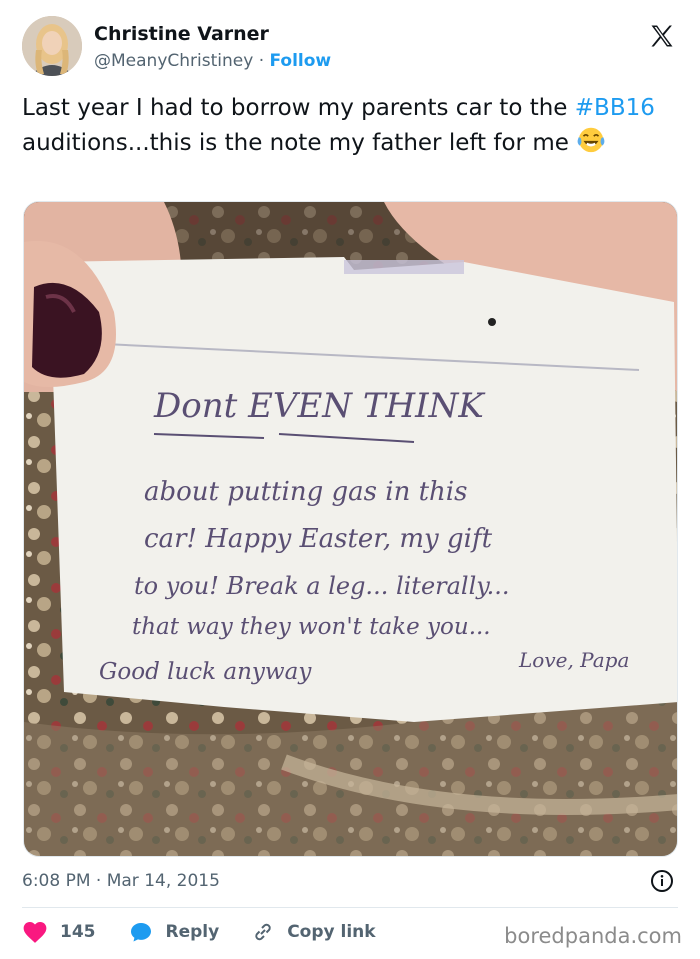 This screenshot has height=959, width=700. Describe the element at coordinates (78, 932) in the screenshot. I see `like-count: 145` at that location.